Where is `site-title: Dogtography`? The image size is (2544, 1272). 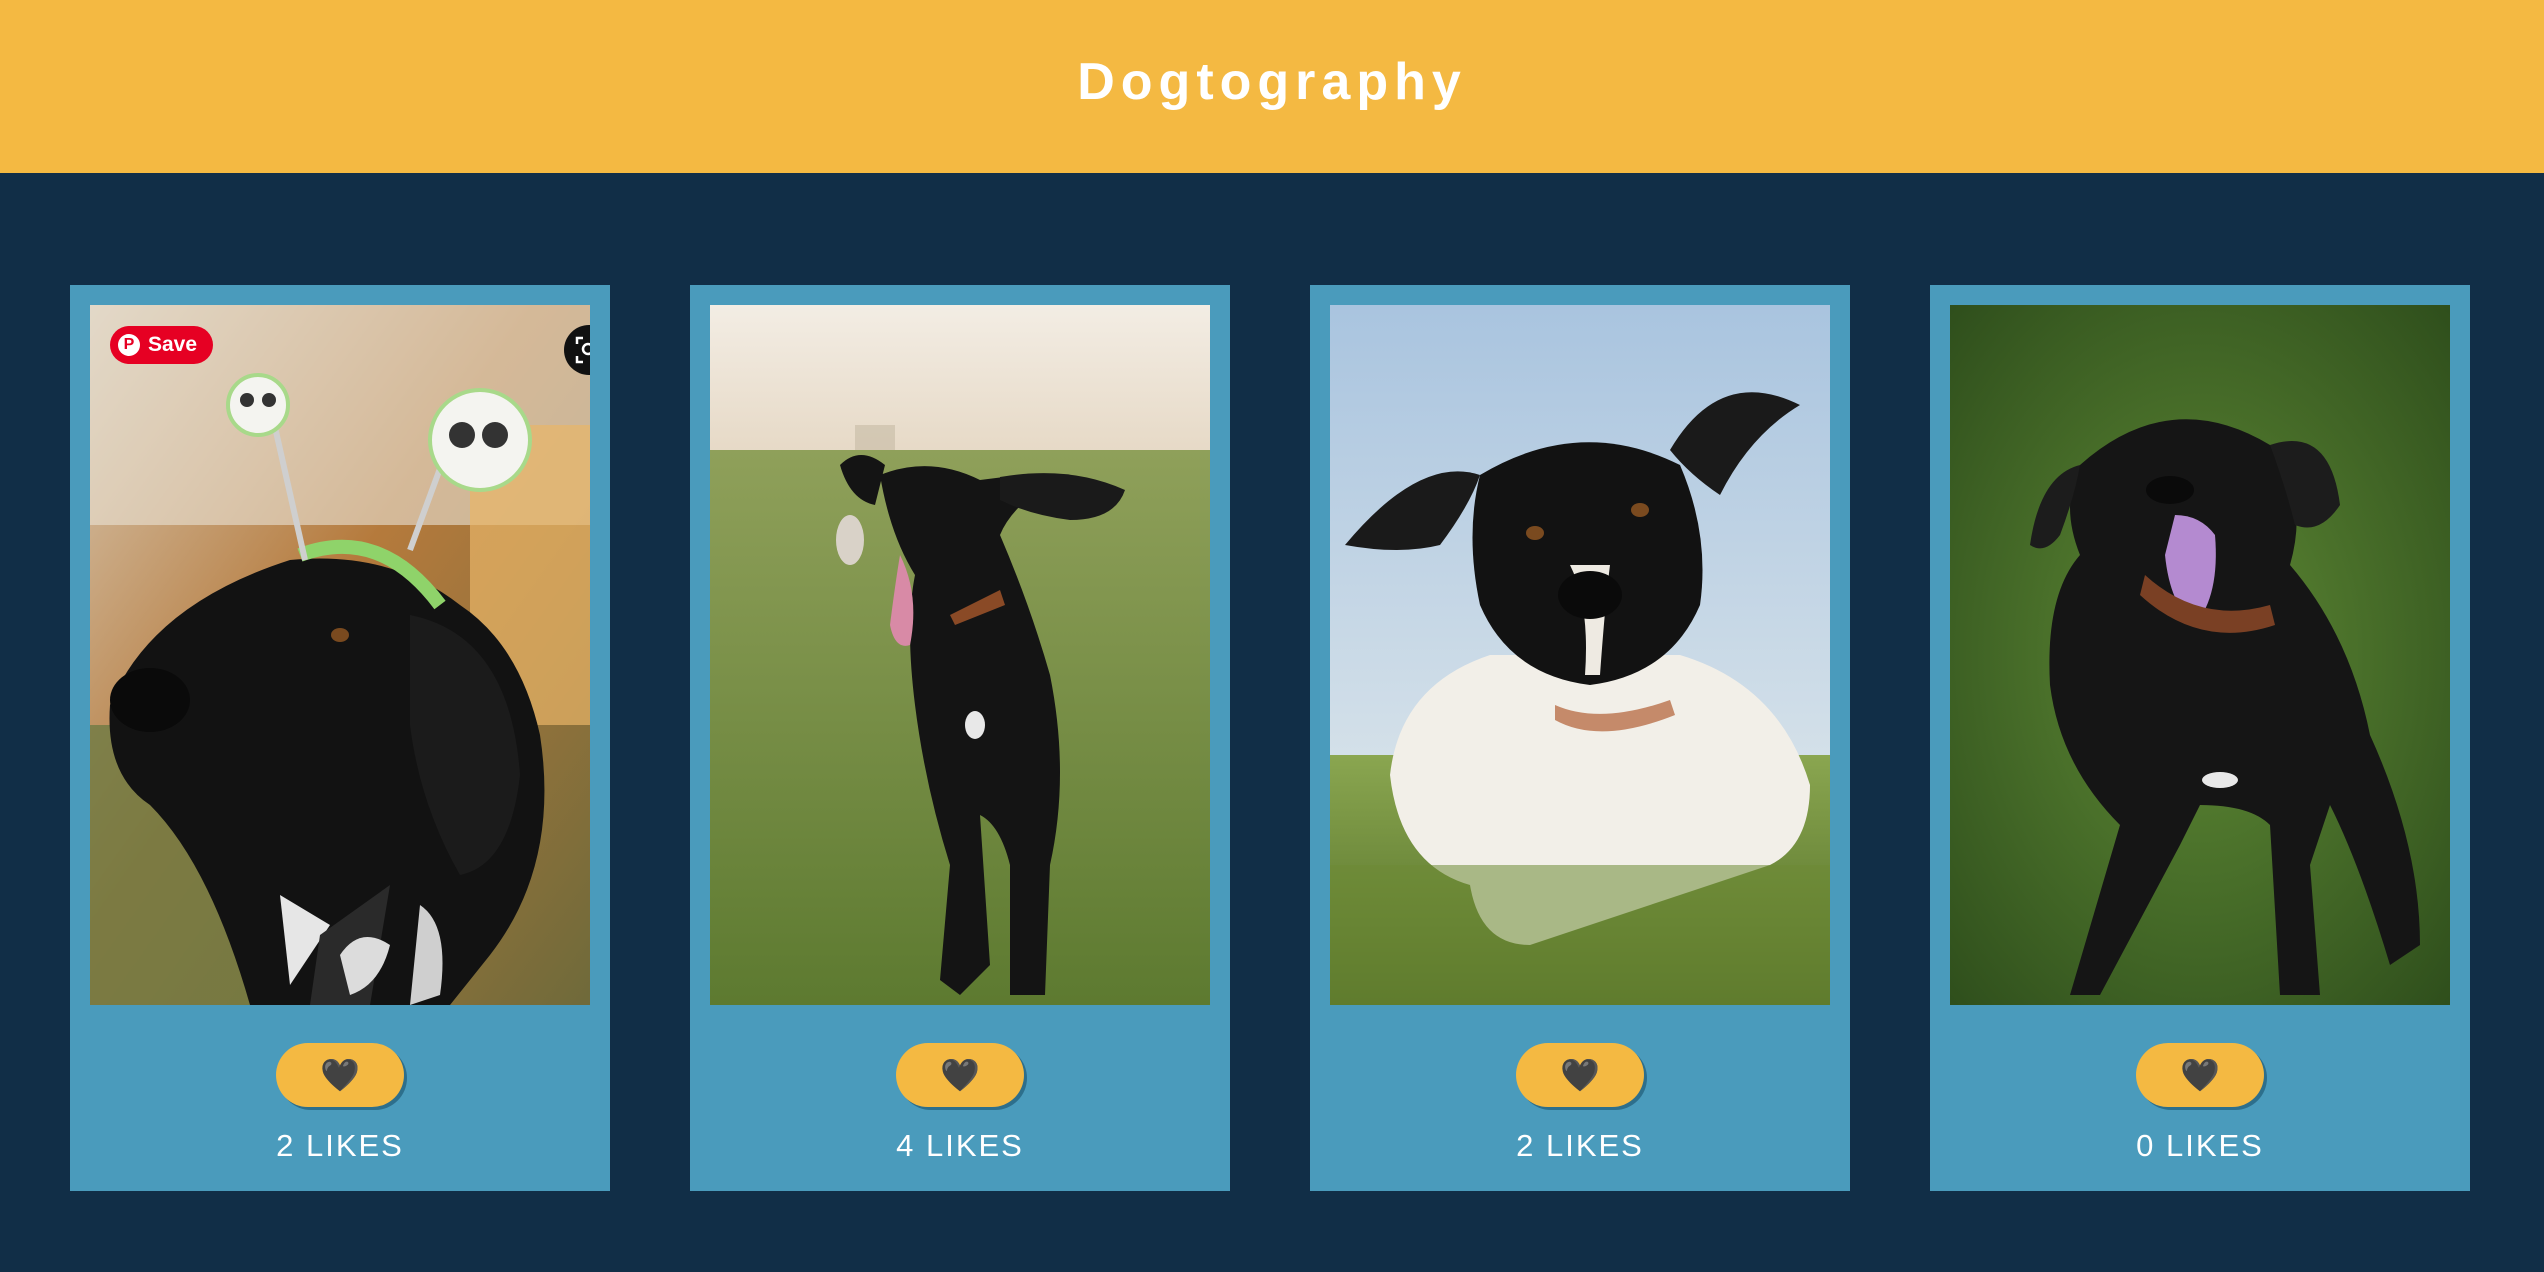
site-title: Dogtography is located at coordinates (1272, 81).